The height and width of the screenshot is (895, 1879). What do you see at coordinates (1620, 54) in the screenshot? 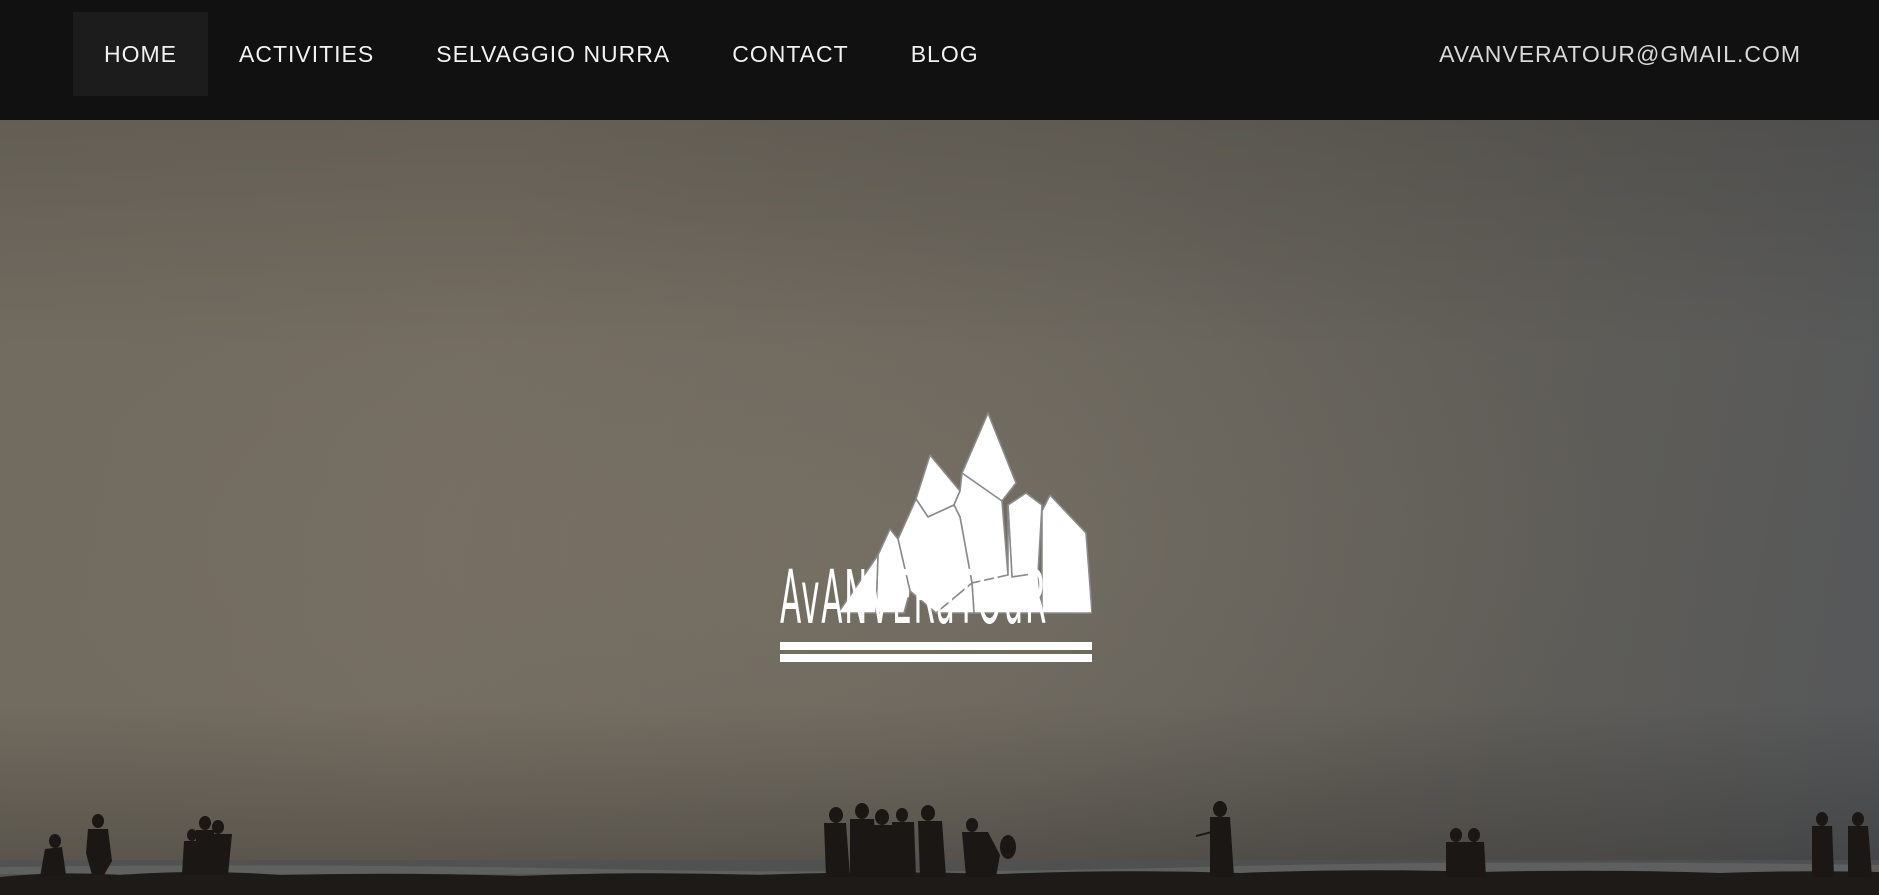
I see `email-link: AVANVERATOUR@GMAIL.COM` at bounding box center [1620, 54].